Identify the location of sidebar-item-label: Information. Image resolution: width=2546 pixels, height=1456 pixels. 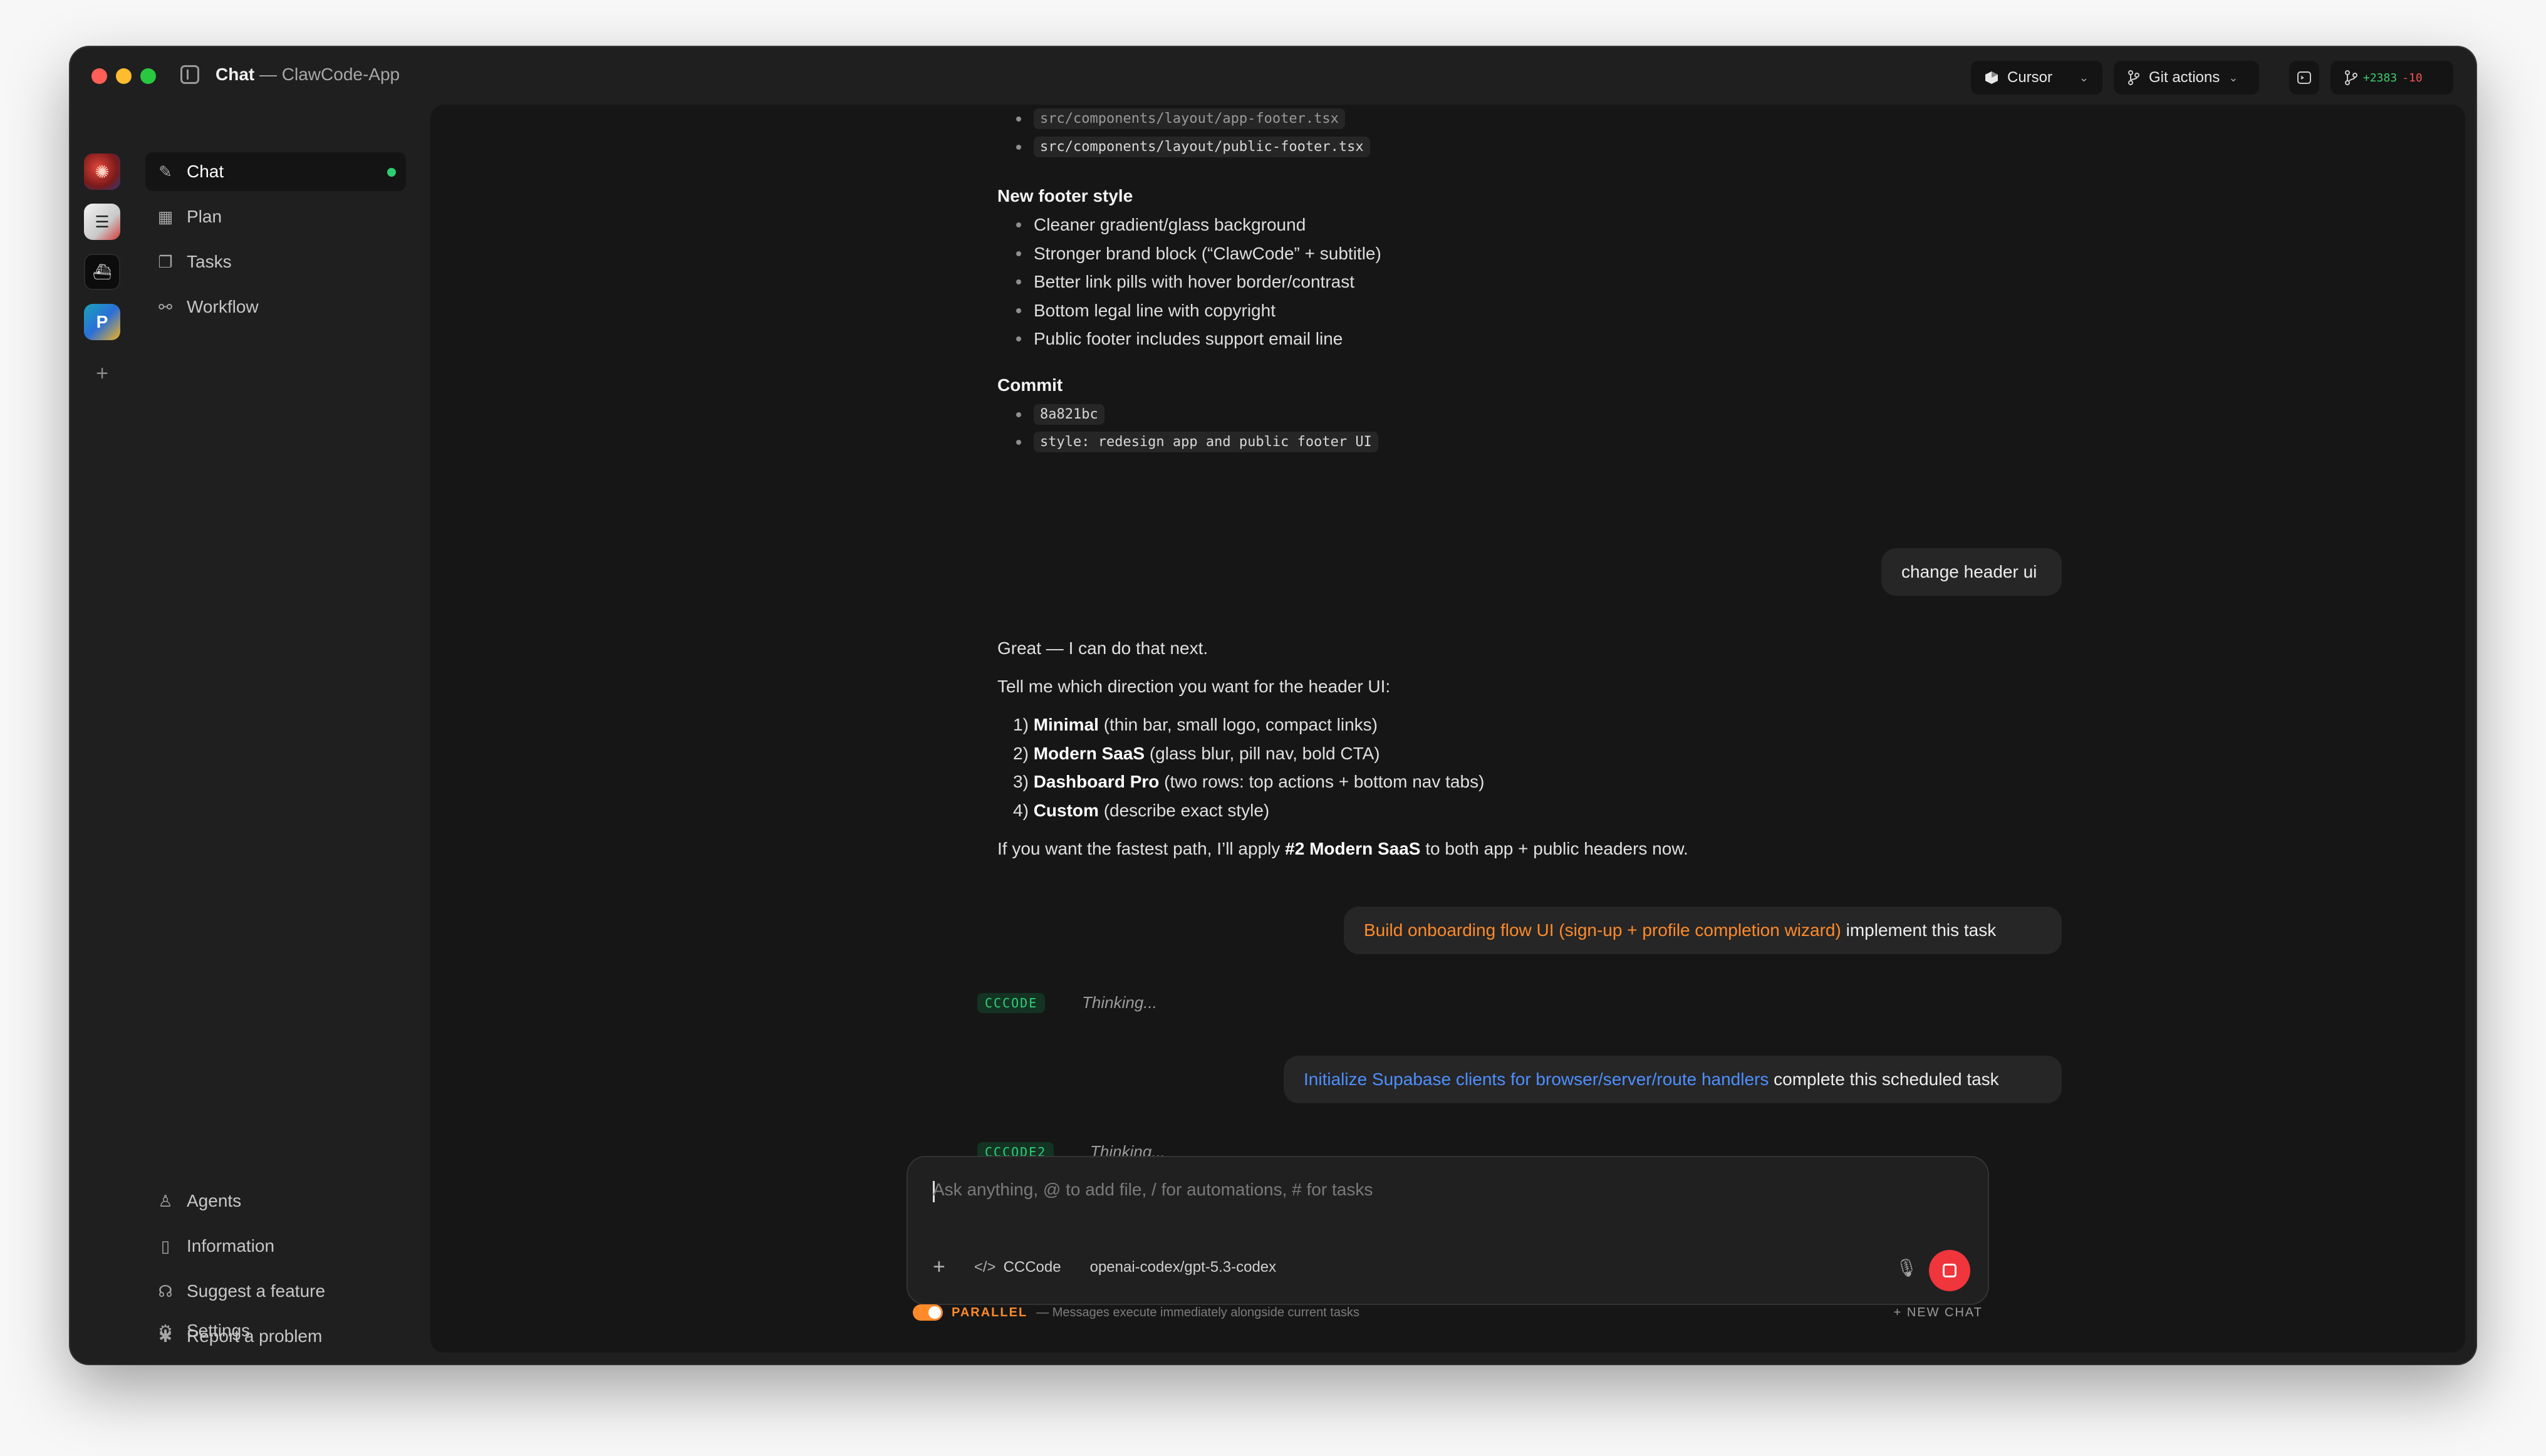
(231, 1246).